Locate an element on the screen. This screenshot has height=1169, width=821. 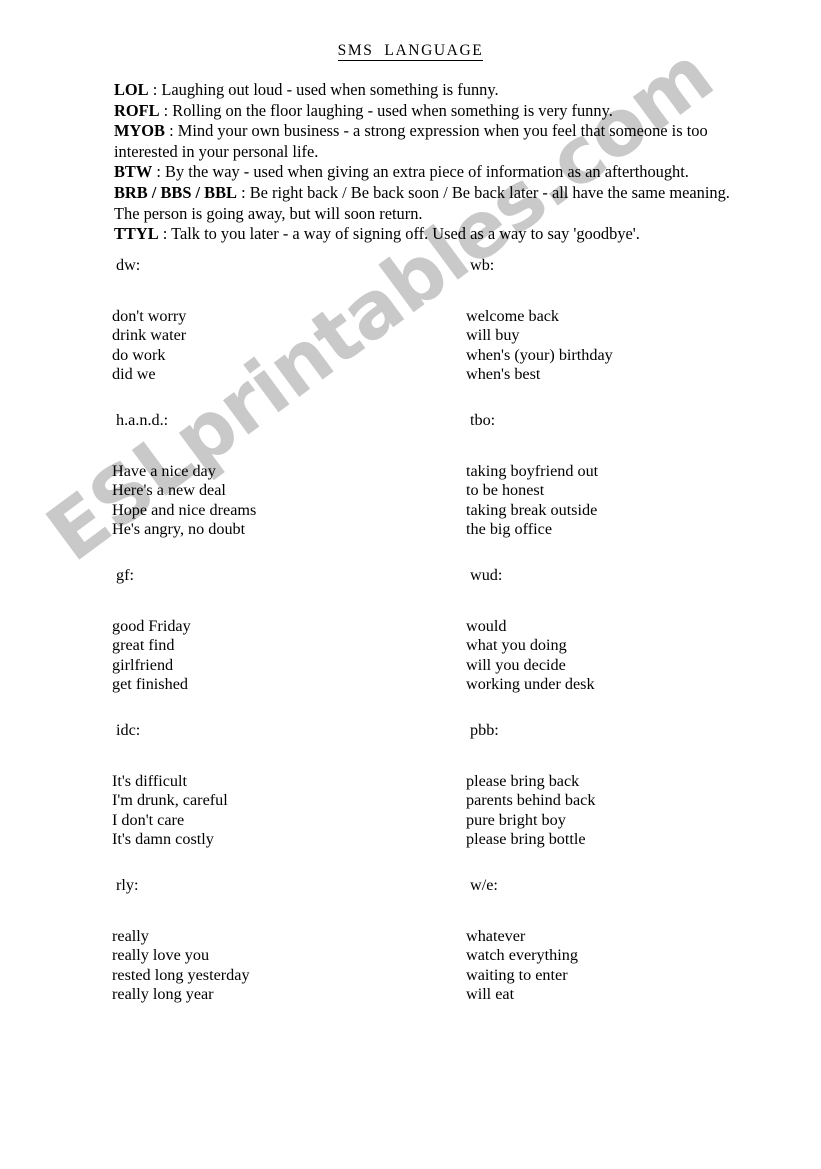
abbreviation-meaning: watch everything is located at coordinates (522, 955).